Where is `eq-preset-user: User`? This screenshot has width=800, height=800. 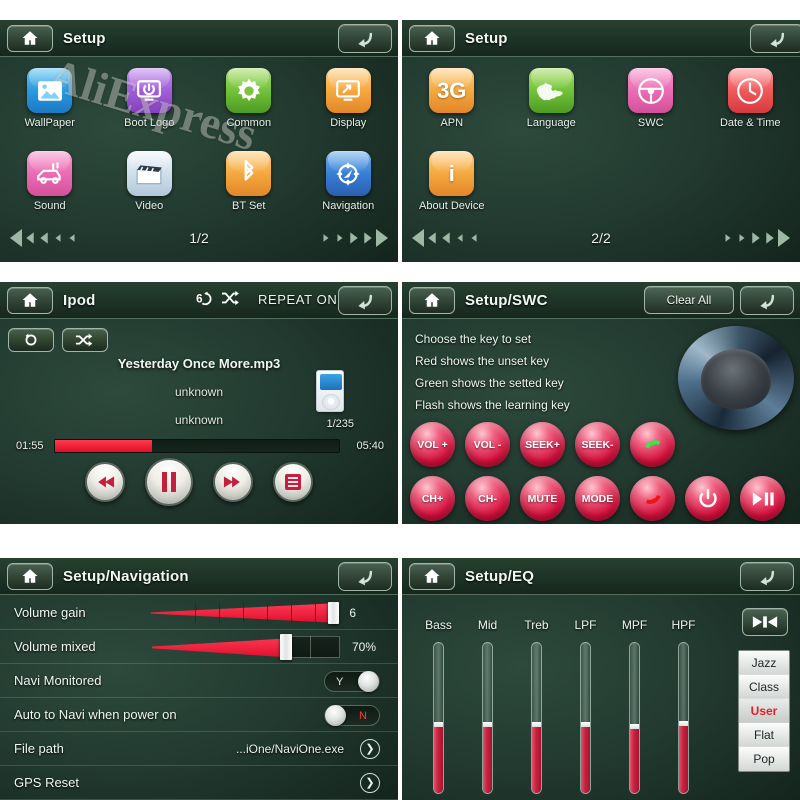 eq-preset-user: User is located at coordinates (764, 711).